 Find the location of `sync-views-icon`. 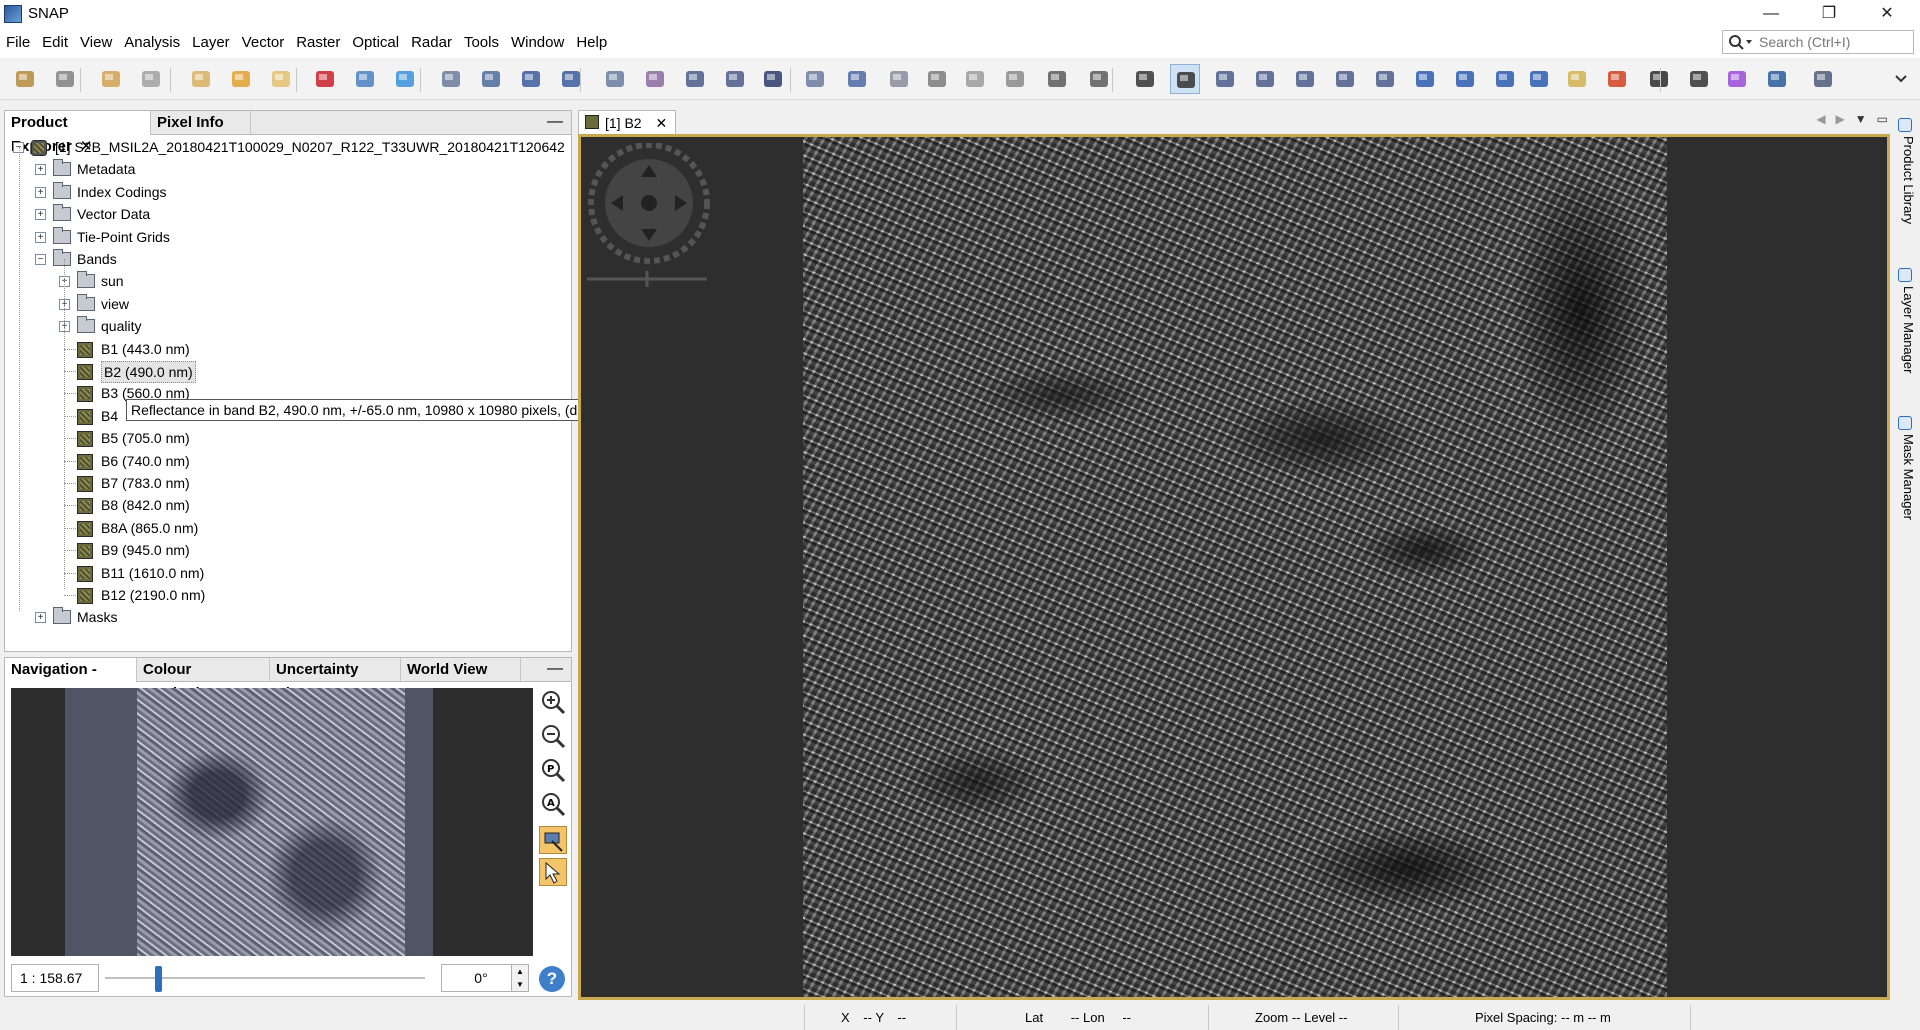

sync-views-icon is located at coordinates (553, 840).